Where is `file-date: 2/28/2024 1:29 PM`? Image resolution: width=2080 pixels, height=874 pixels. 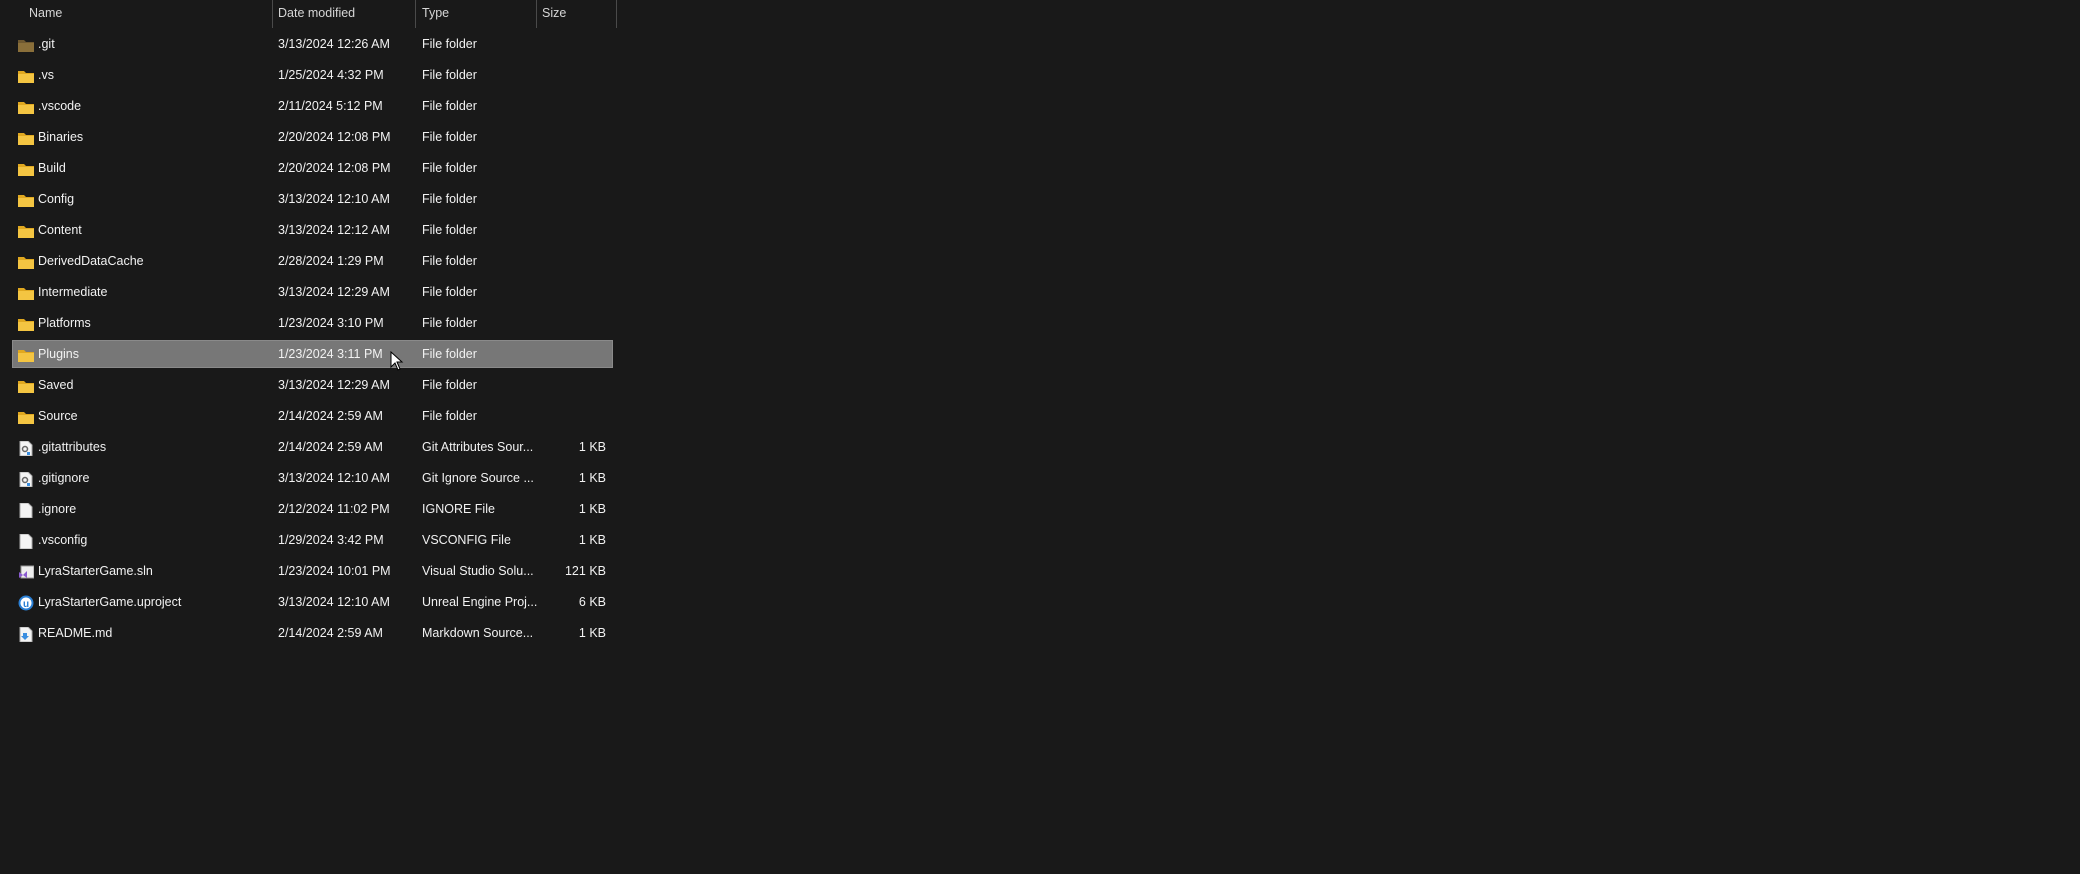 file-date: 2/28/2024 1:29 PM is located at coordinates (331, 261).